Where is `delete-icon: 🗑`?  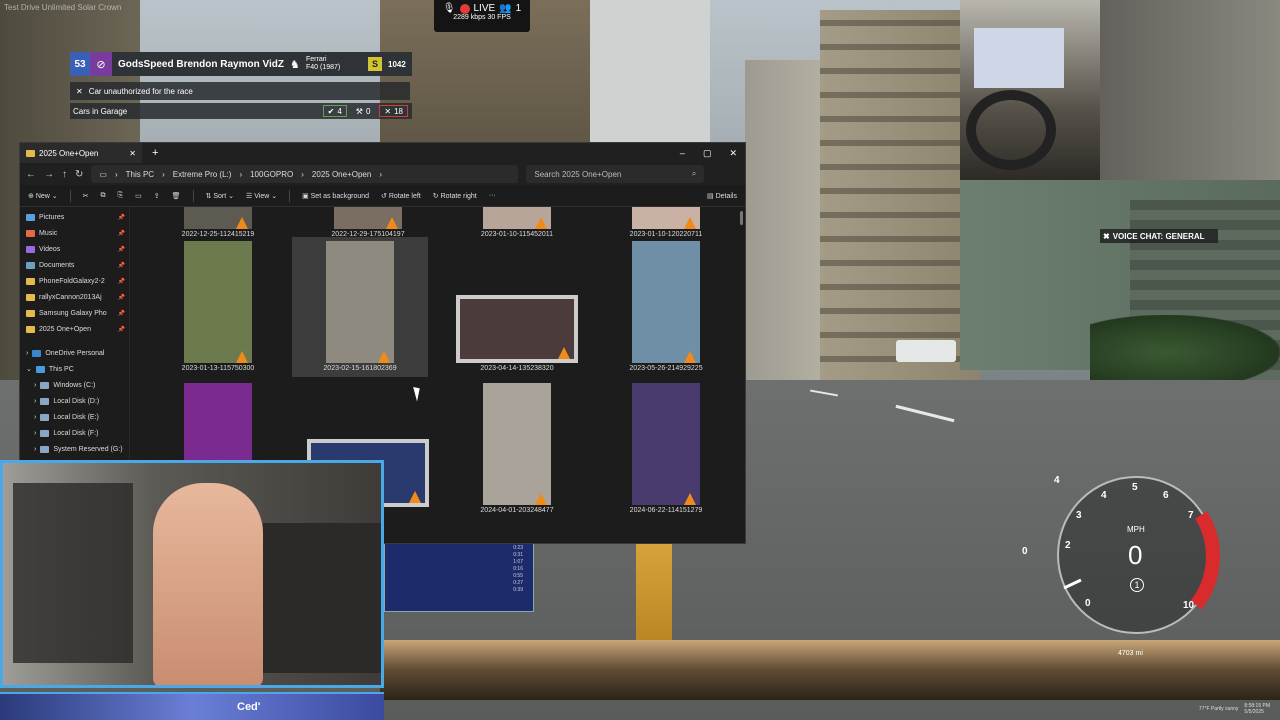 delete-icon: 🗑 is located at coordinates (176, 196).